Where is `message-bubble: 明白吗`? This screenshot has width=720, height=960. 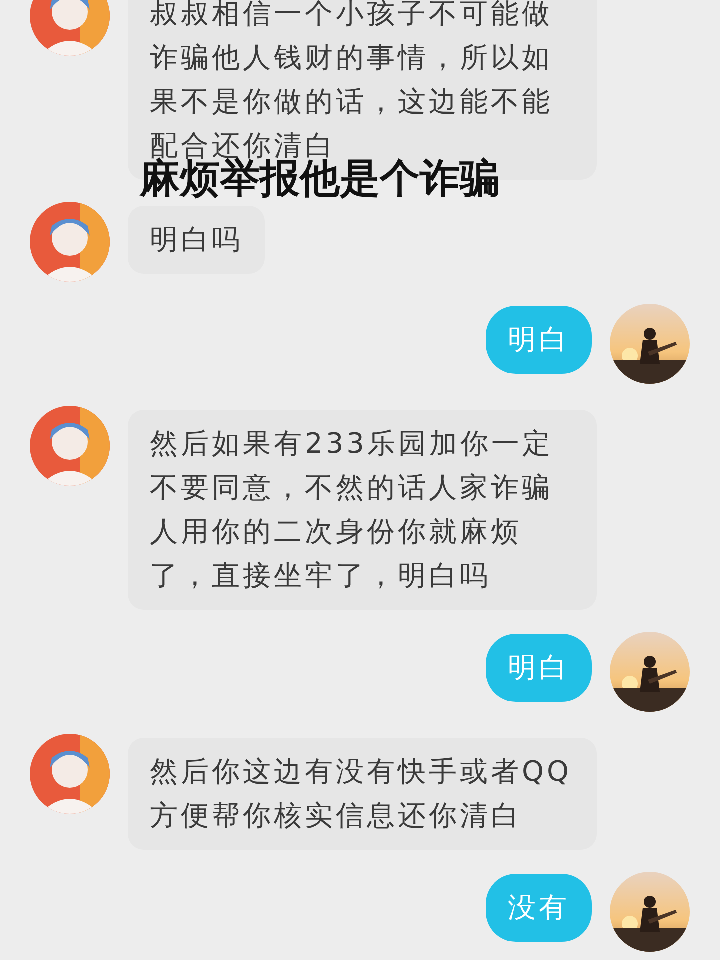
message-bubble: 明白吗 is located at coordinates (196, 240).